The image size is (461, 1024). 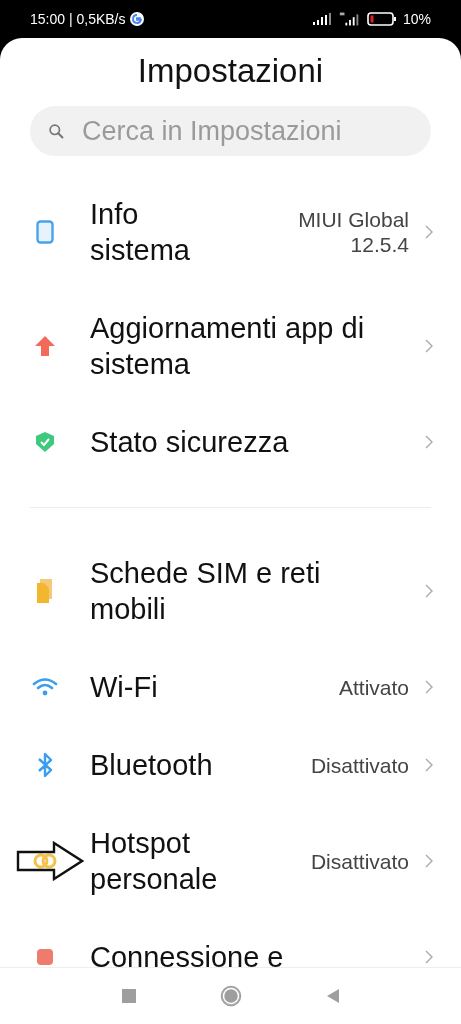 I want to click on settings-item: Schede SIM e reti mobili, so click(x=230, y=591).